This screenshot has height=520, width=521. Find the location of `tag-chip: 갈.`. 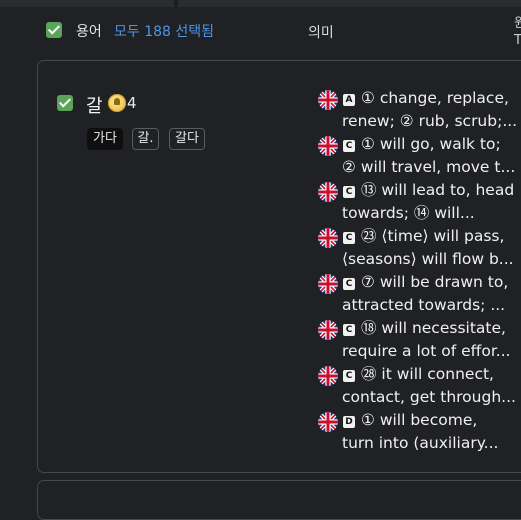

tag-chip: 갈. is located at coordinates (145, 139).